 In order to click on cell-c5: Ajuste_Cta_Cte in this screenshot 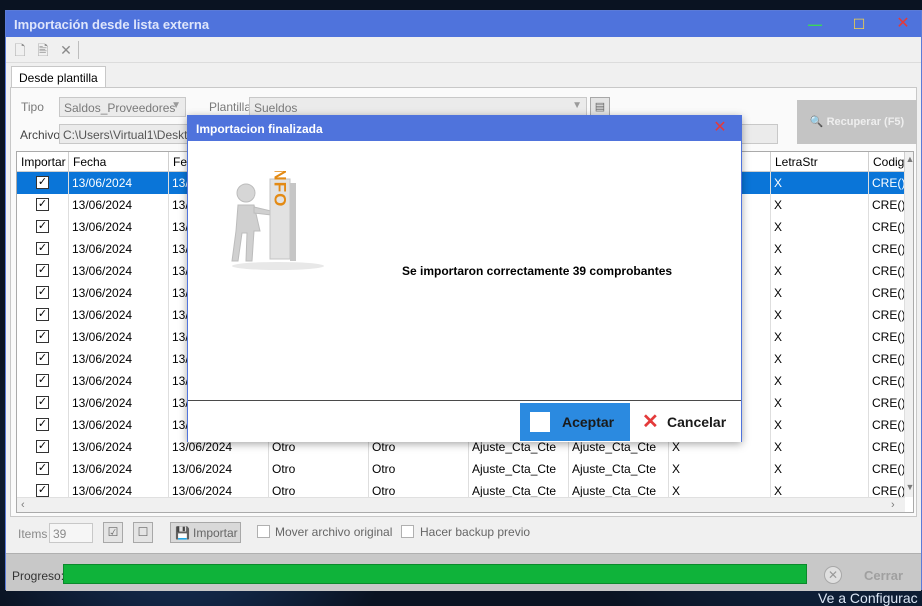, I will do `click(519, 469)`.